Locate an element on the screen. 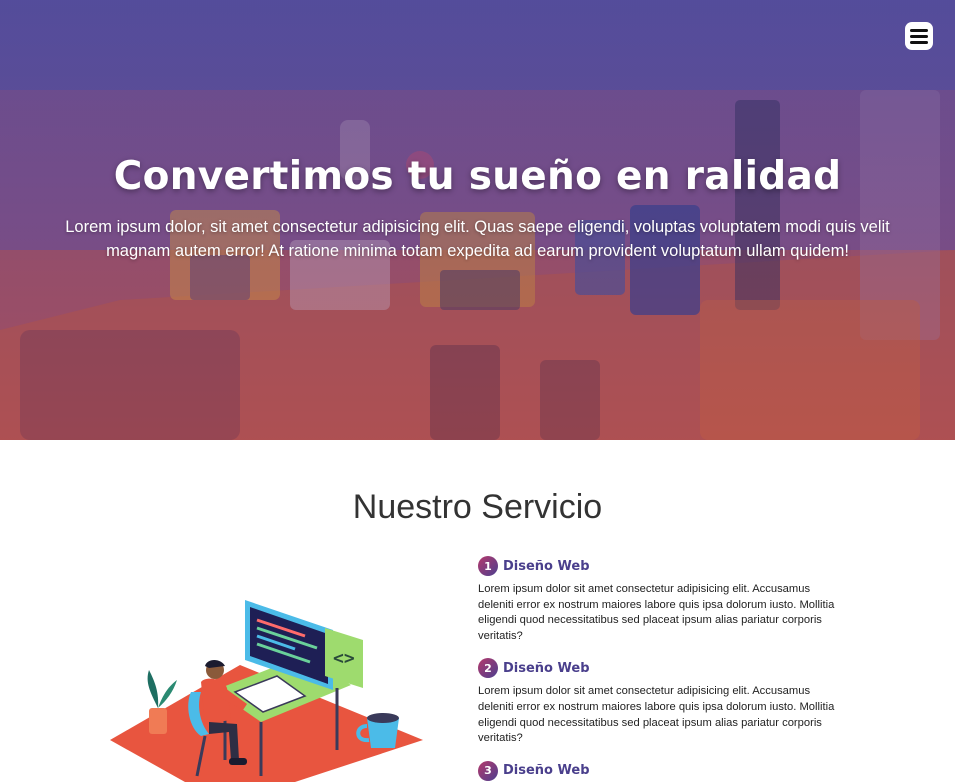  service-item: 3 Diseño Web is located at coordinates (663, 770).